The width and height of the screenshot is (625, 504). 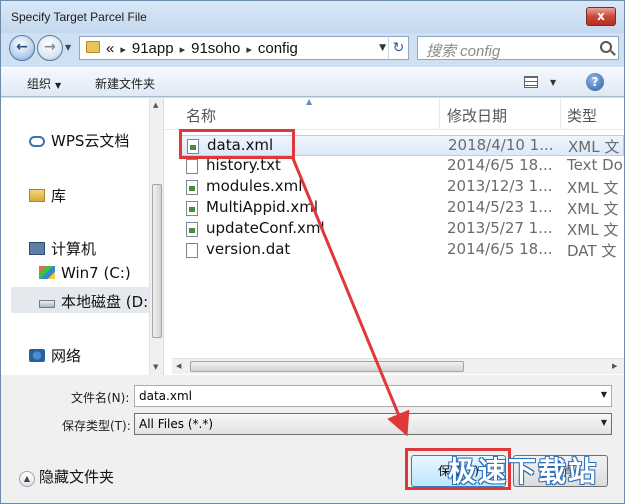 I want to click on organize-button: 组织 ▼, so click(x=44, y=83).